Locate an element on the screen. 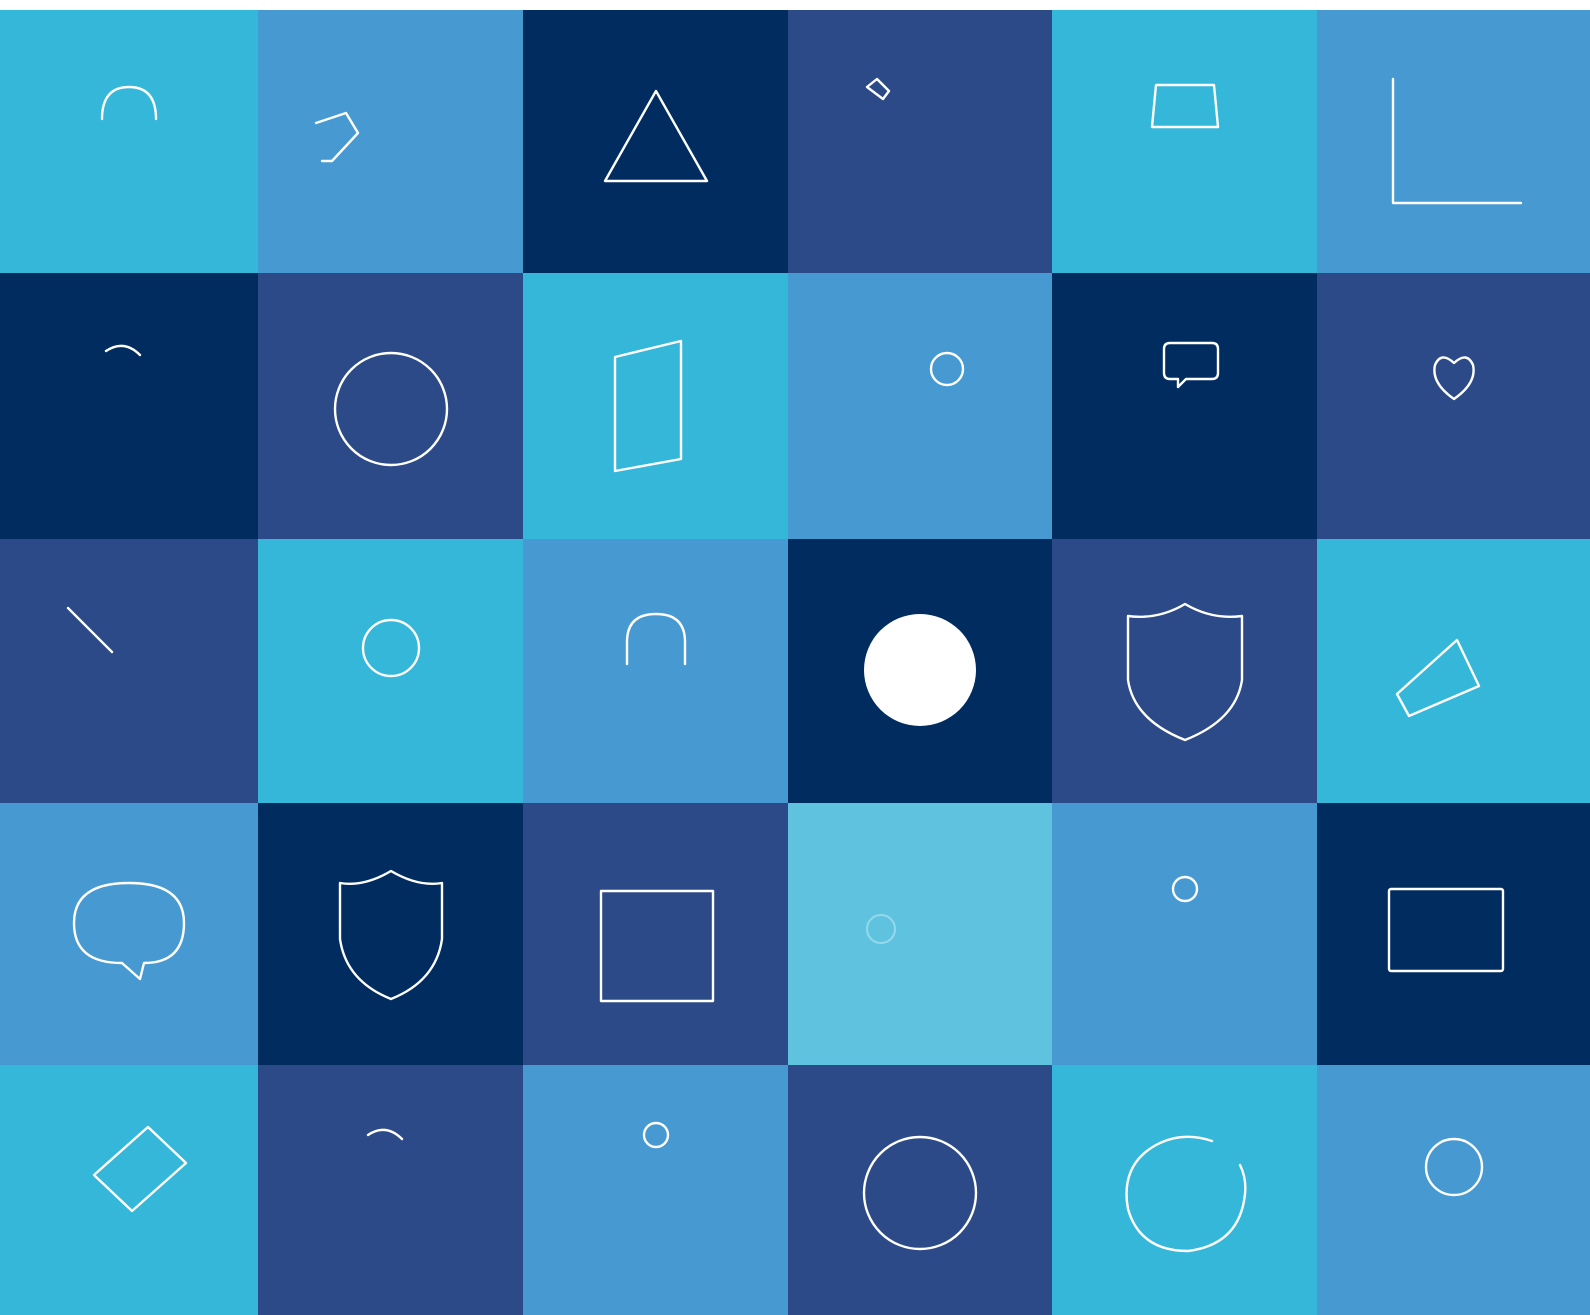  tile-org-chart is located at coordinates (655, 1190).